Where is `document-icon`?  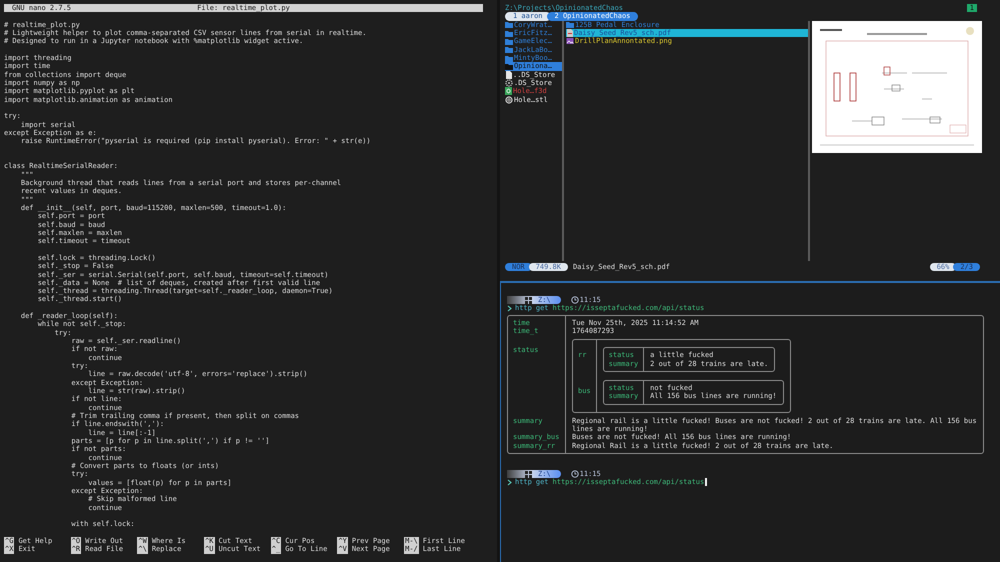
document-icon is located at coordinates (569, 33).